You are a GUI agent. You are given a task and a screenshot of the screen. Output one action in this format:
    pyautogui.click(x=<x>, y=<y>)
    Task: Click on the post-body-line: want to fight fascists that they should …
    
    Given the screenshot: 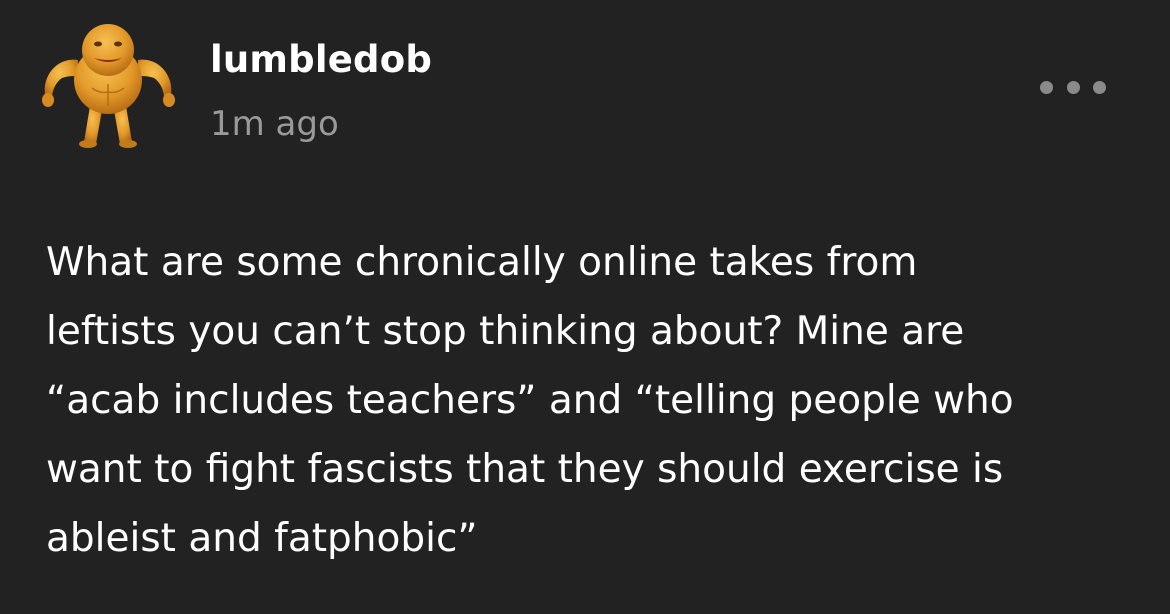 What is the action you would take?
    pyautogui.click(x=525, y=469)
    